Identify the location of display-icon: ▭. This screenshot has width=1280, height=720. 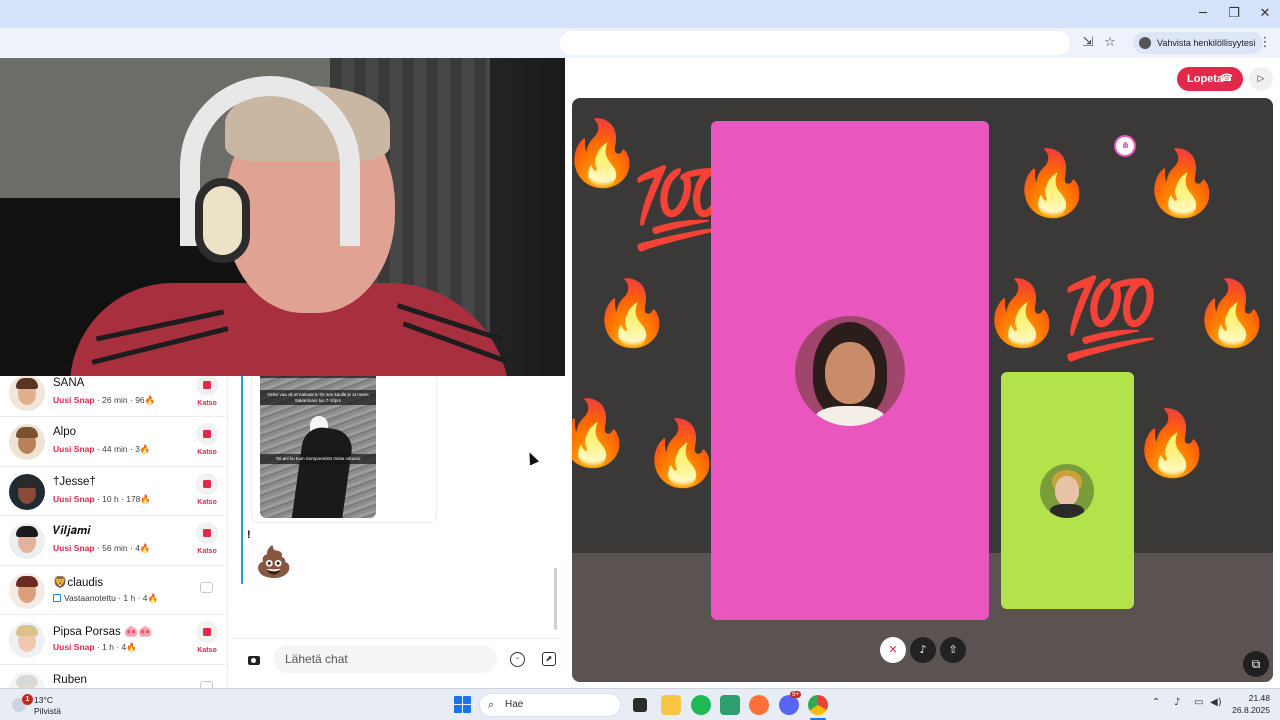
(1198, 702).